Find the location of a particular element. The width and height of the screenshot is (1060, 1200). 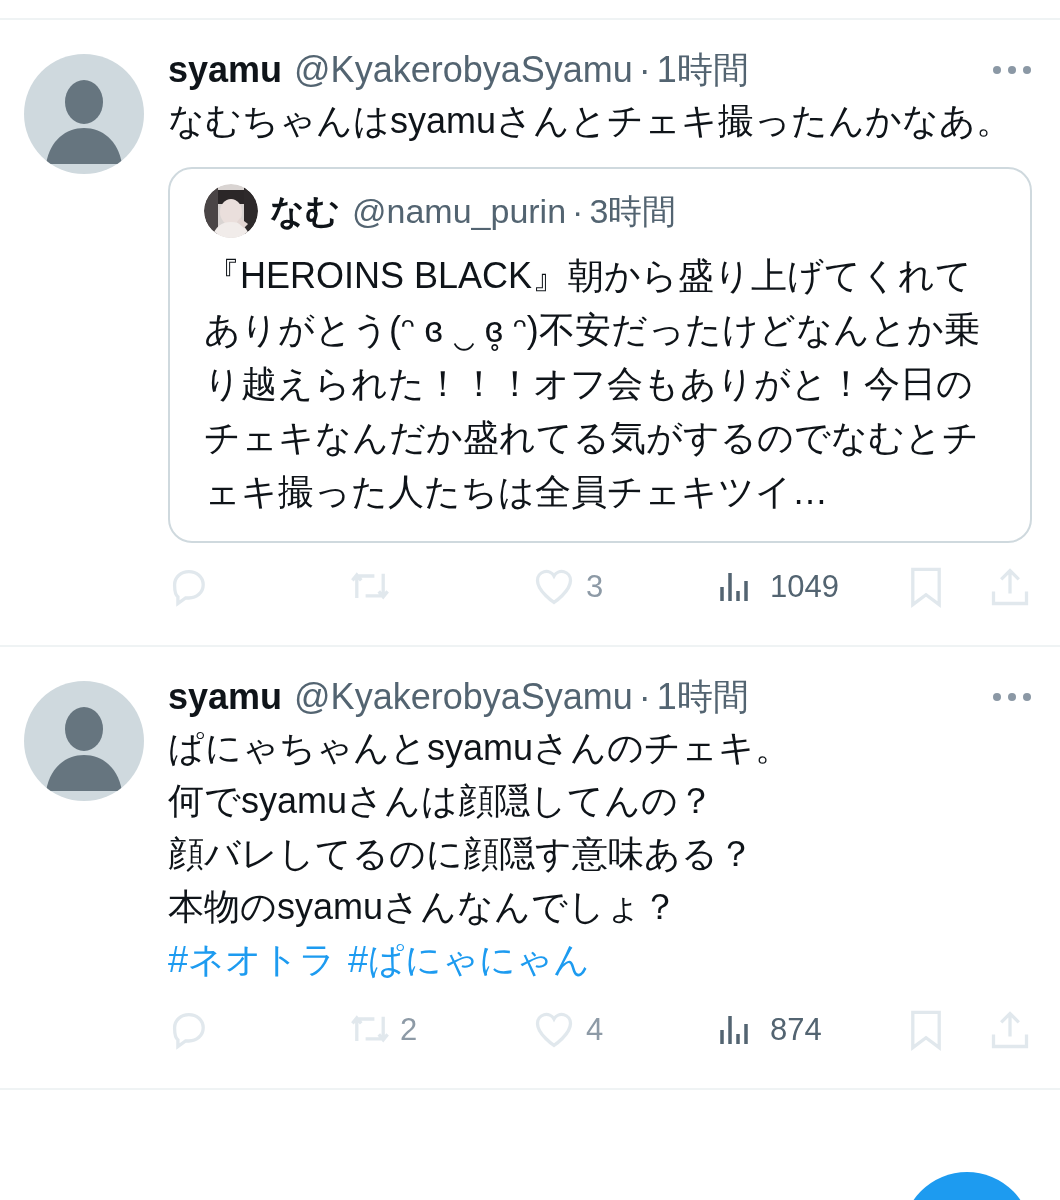

timestamp: 3時間 is located at coordinates (633, 211).